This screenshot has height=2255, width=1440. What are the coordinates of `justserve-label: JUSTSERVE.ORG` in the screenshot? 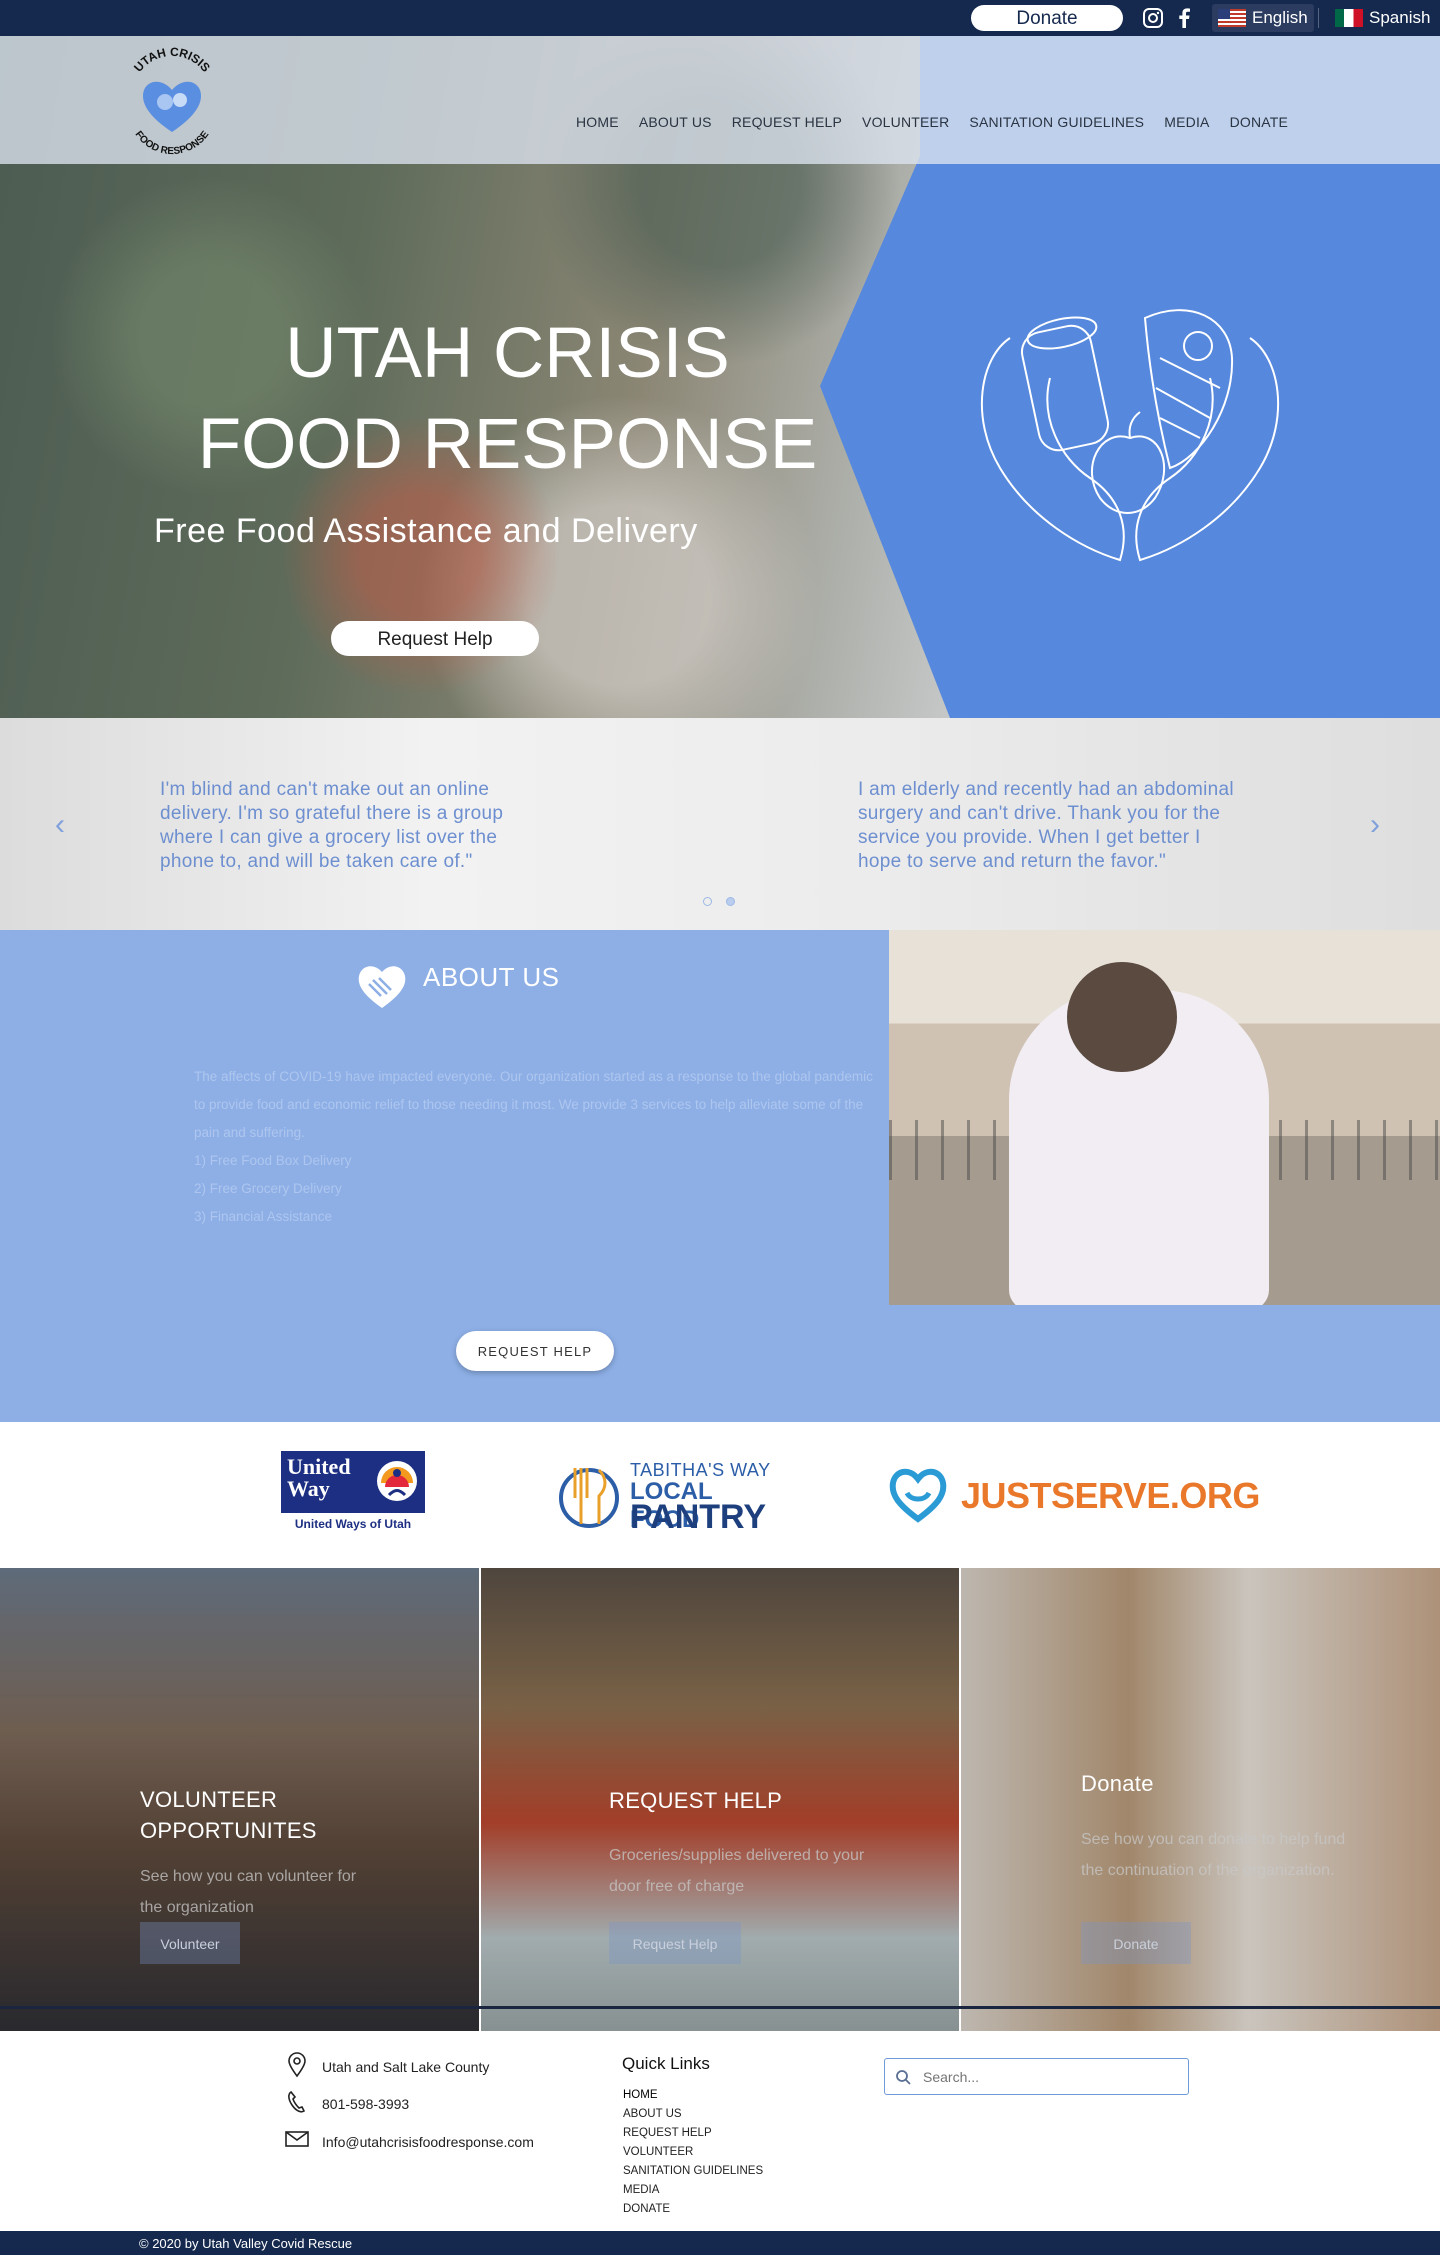 It's located at (1110, 1495).